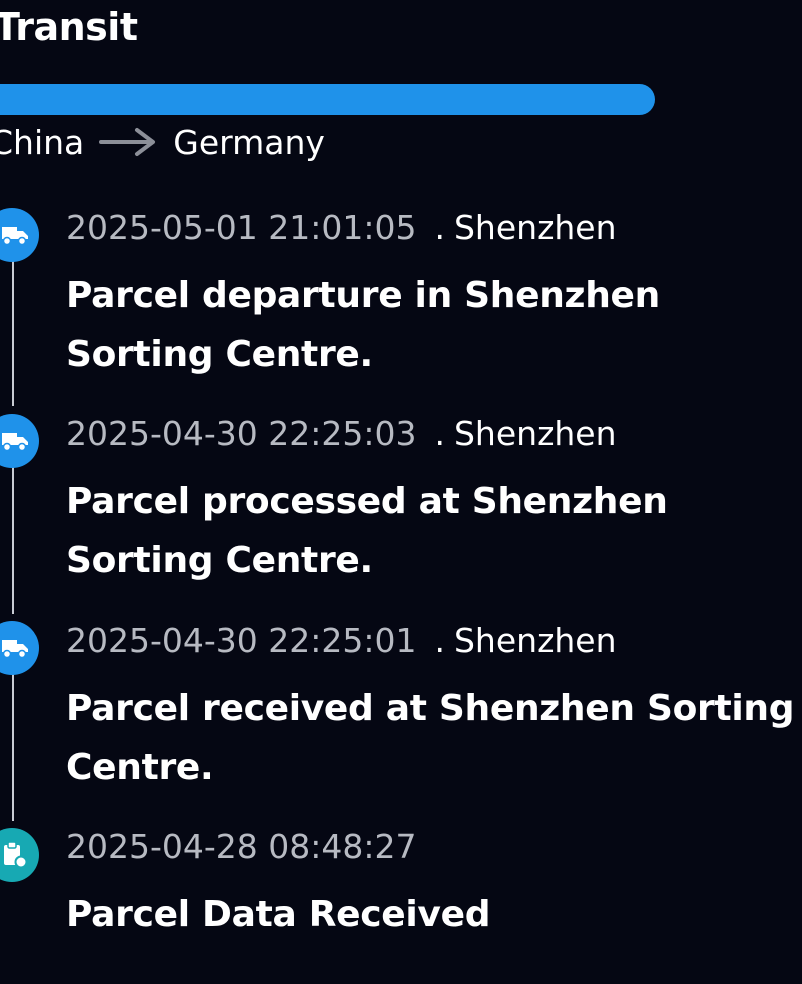 The height and width of the screenshot is (984, 802). I want to click on event-meta: 2025-04-28 08:48:27, so click(434, 847).